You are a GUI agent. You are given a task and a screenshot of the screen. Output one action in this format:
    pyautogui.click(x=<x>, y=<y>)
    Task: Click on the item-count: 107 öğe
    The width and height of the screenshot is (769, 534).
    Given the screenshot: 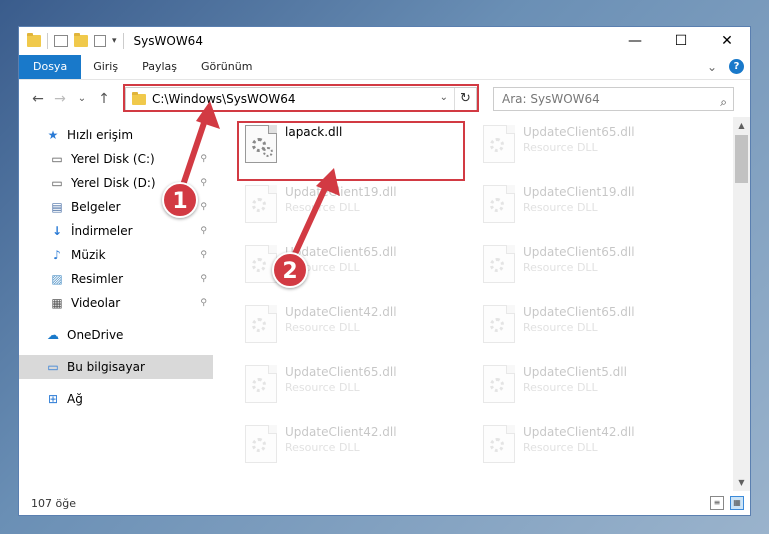 What is the action you would take?
    pyautogui.click(x=53, y=503)
    